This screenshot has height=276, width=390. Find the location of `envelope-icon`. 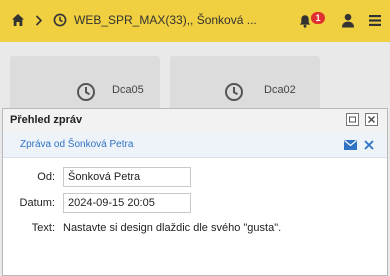

envelope-icon is located at coordinates (350, 145).